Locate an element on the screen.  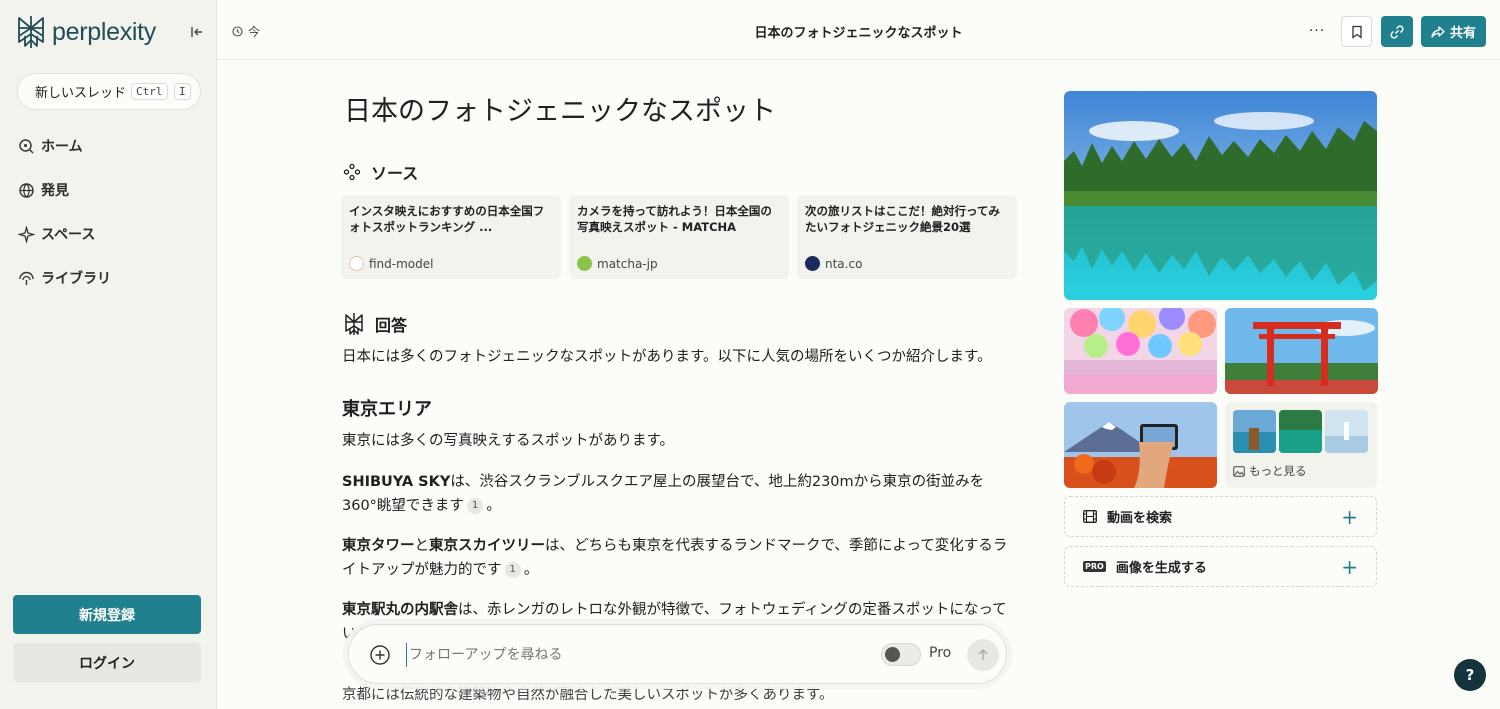
shortcut-ctrl: Ctrl is located at coordinates (149, 91).